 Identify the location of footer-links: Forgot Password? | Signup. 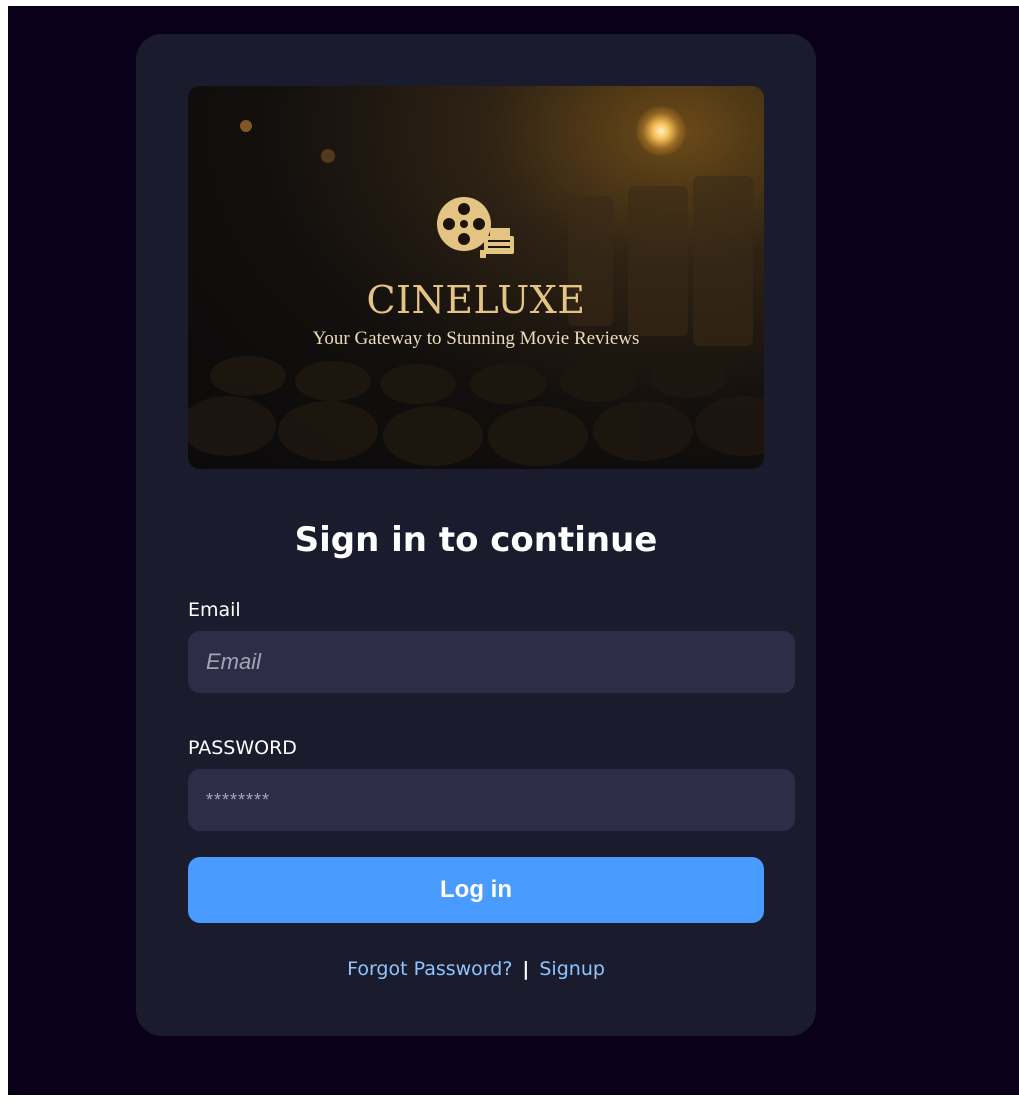
(476, 969).